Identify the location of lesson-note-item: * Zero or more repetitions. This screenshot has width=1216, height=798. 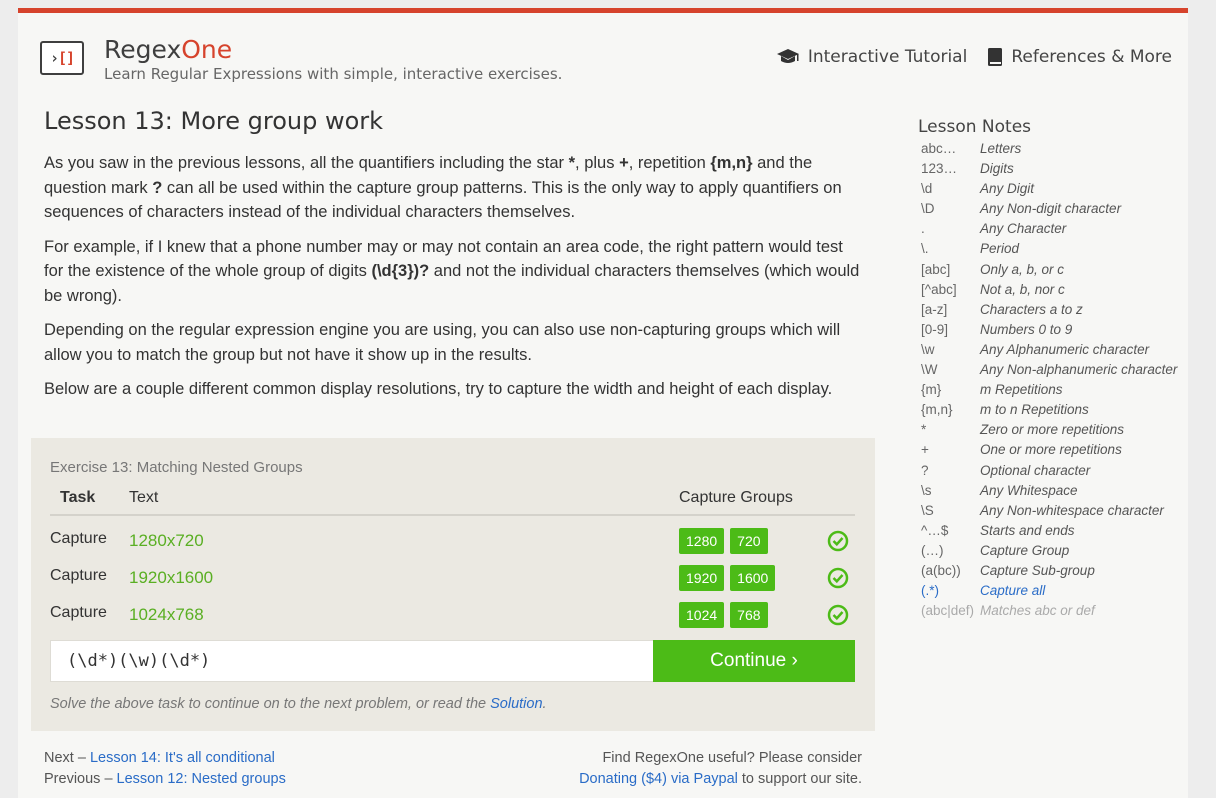
(1052, 432).